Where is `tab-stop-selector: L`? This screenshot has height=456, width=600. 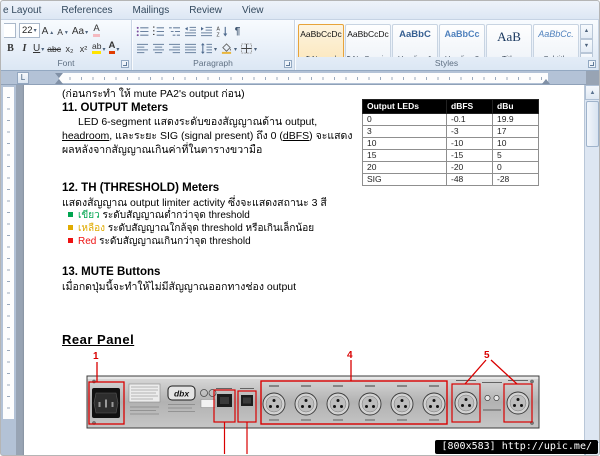 tab-stop-selector: L is located at coordinates (23, 78).